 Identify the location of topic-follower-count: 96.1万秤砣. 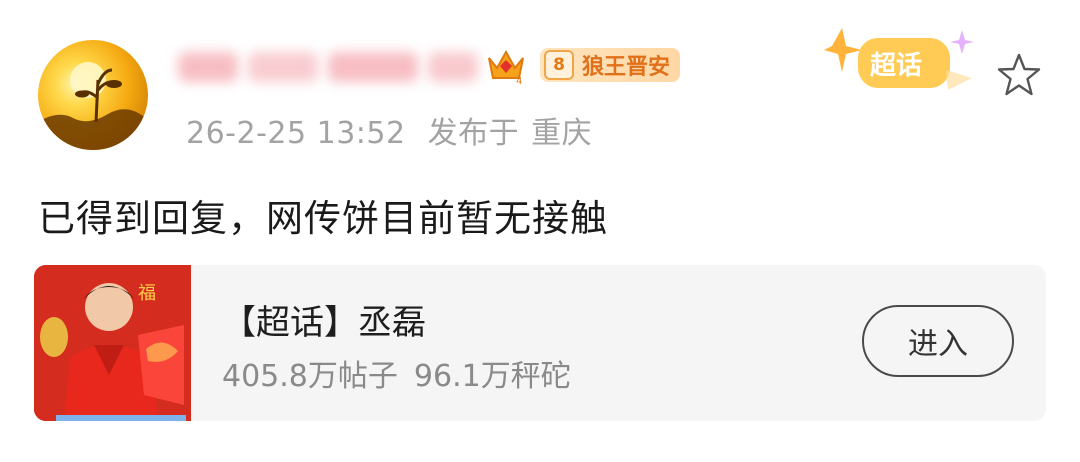
(492, 376).